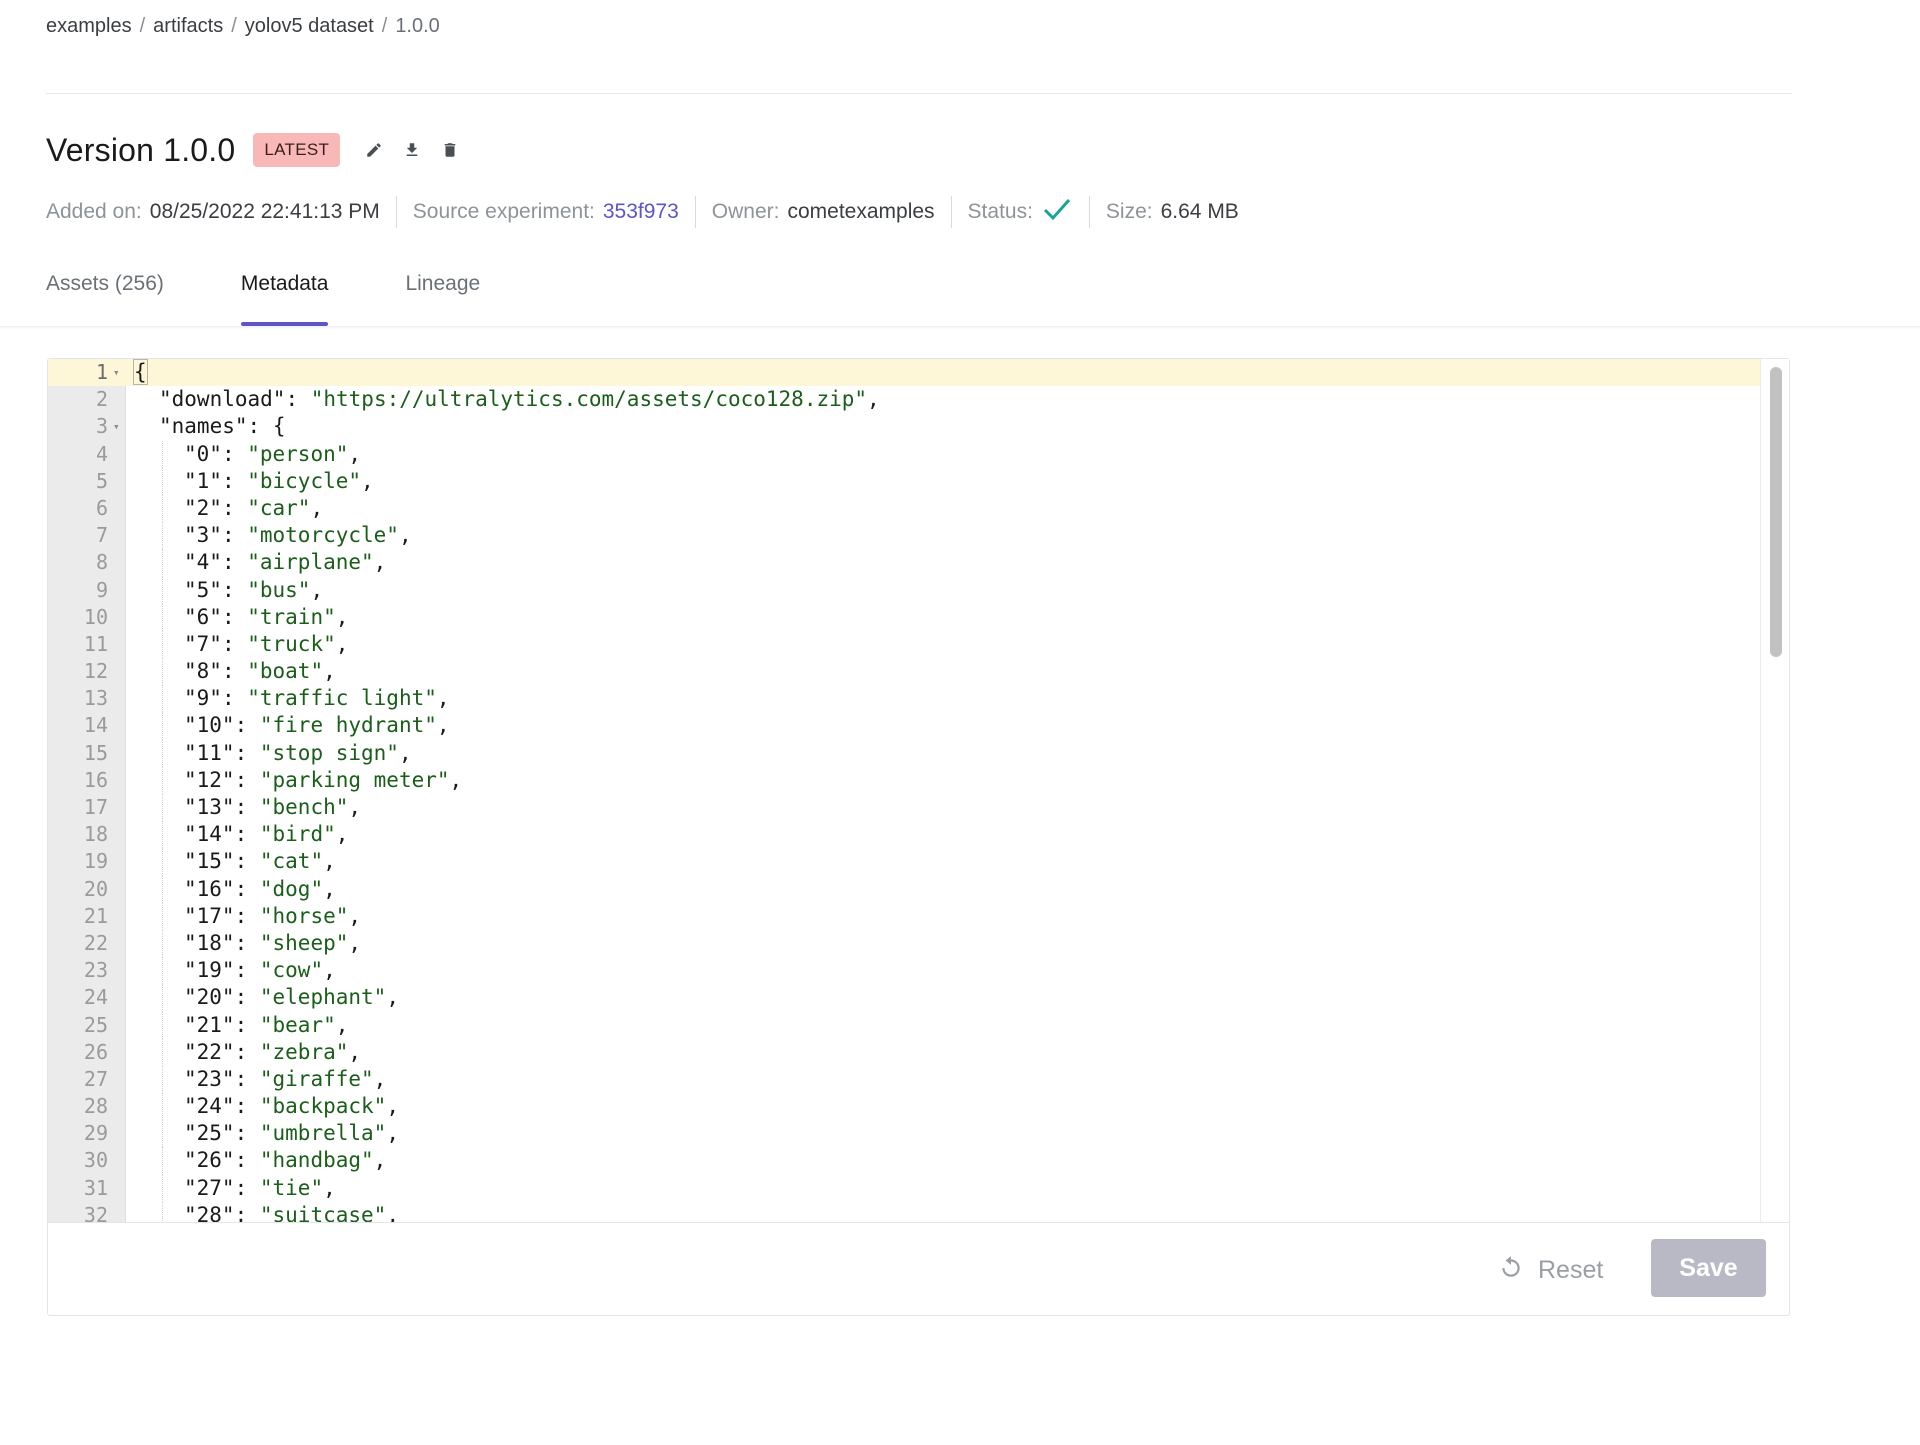  Describe the element at coordinates (95, 725) in the screenshot. I see `line-number: 14` at that location.